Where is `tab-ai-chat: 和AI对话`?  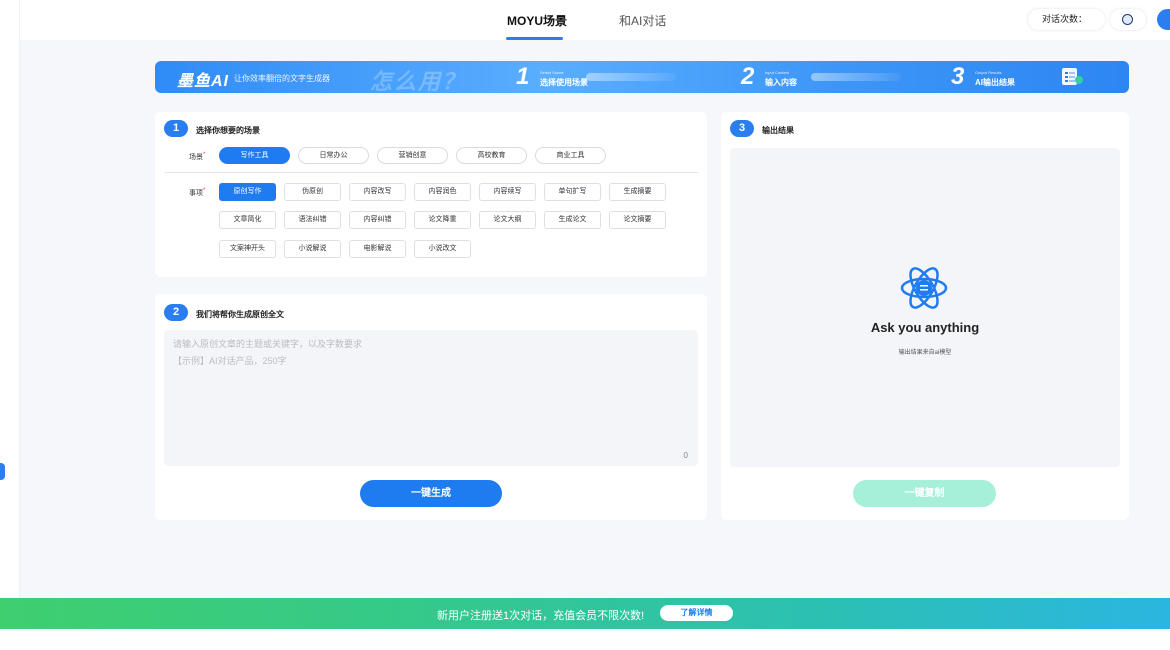
tab-ai-chat: 和AI对话 is located at coordinates (642, 20).